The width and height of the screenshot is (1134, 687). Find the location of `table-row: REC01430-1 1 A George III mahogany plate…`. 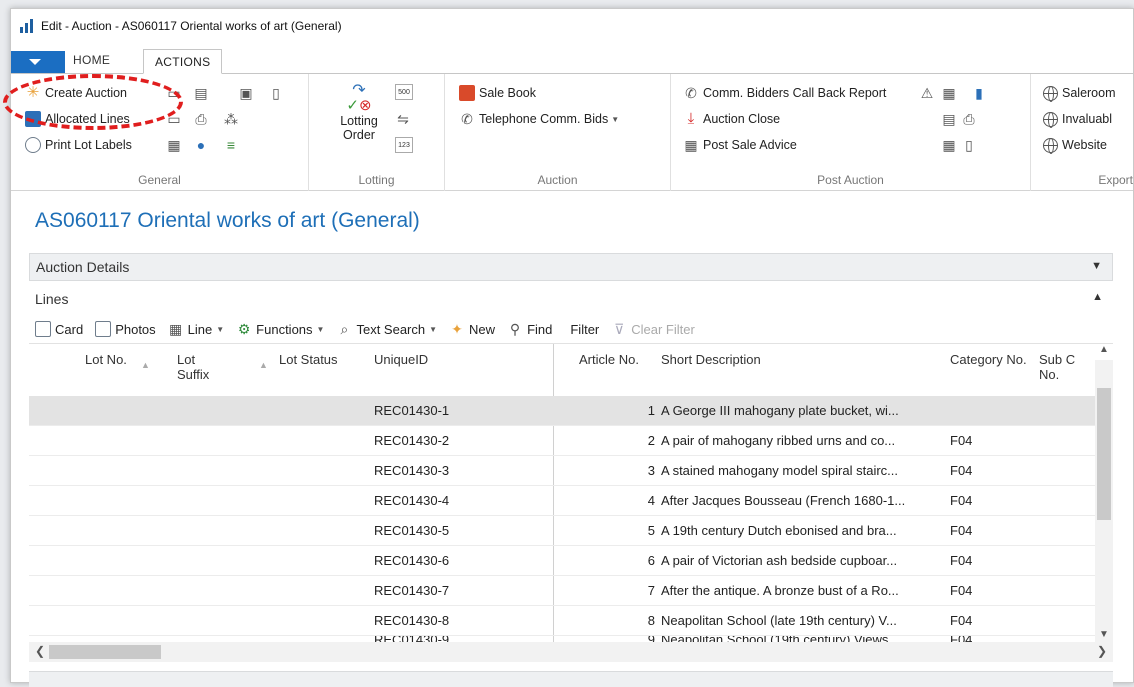

table-row: REC01430-1 1 A George III mahogany plate… is located at coordinates (562, 411).